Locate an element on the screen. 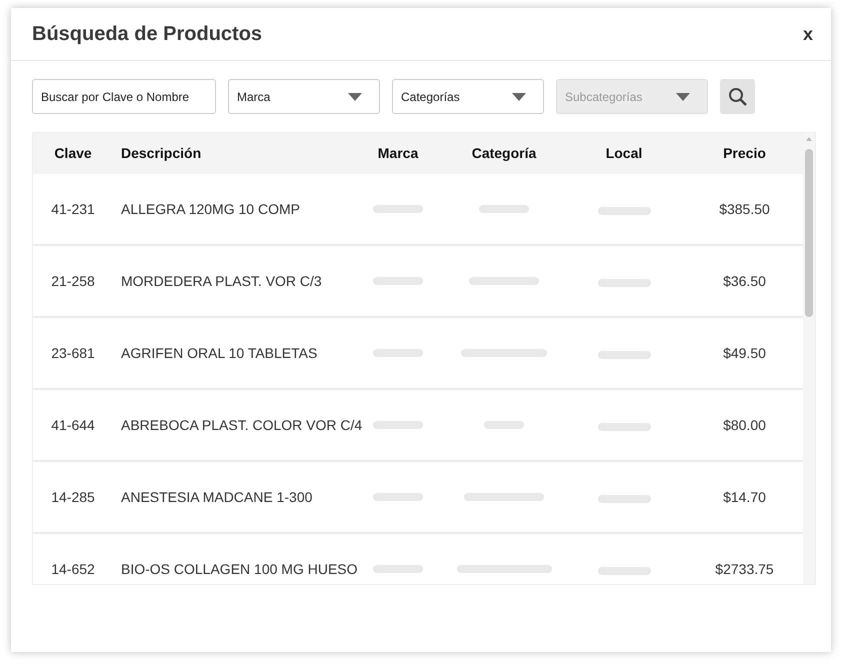 The width and height of the screenshot is (842, 666). table-cell-text: 14-285 is located at coordinates (73, 497).